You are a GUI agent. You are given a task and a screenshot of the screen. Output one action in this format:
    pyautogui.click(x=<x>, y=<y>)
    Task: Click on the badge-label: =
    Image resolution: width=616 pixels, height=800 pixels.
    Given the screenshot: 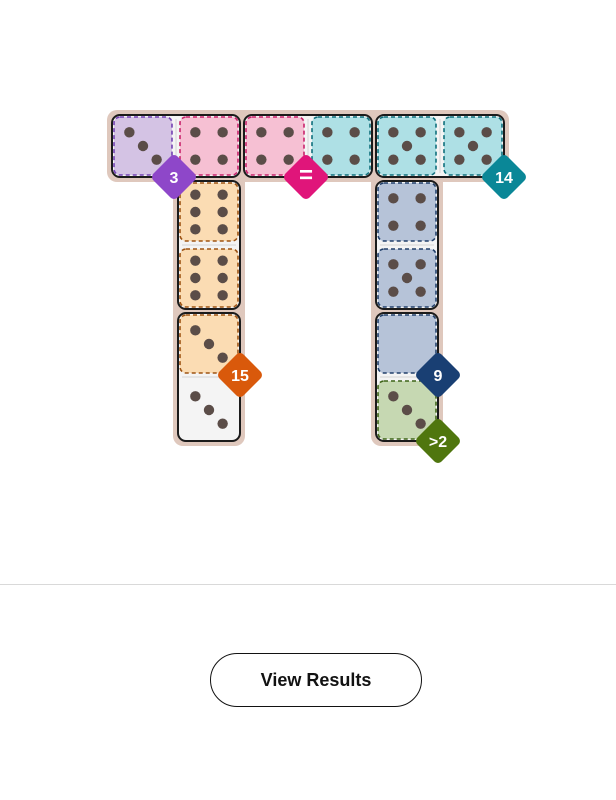 What is the action you would take?
    pyautogui.click(x=306, y=175)
    